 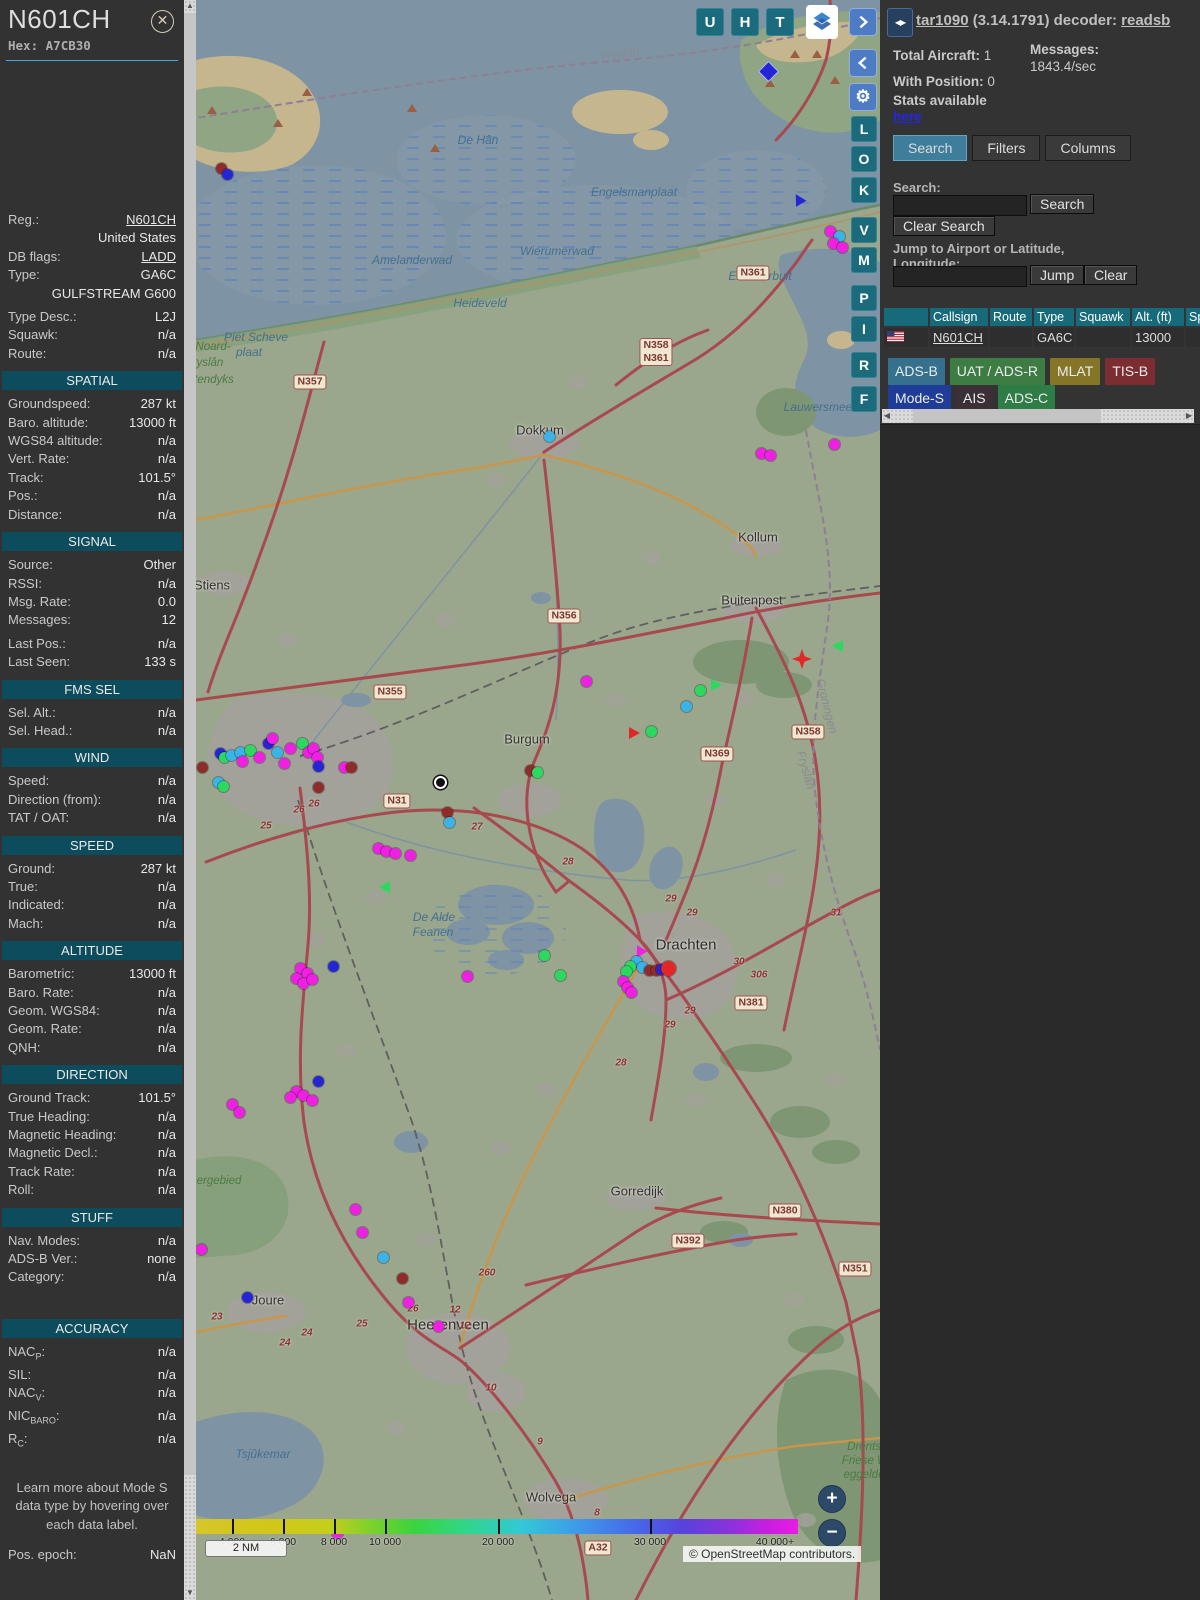 I want to click on jump-button: Jump, so click(x=1057, y=275).